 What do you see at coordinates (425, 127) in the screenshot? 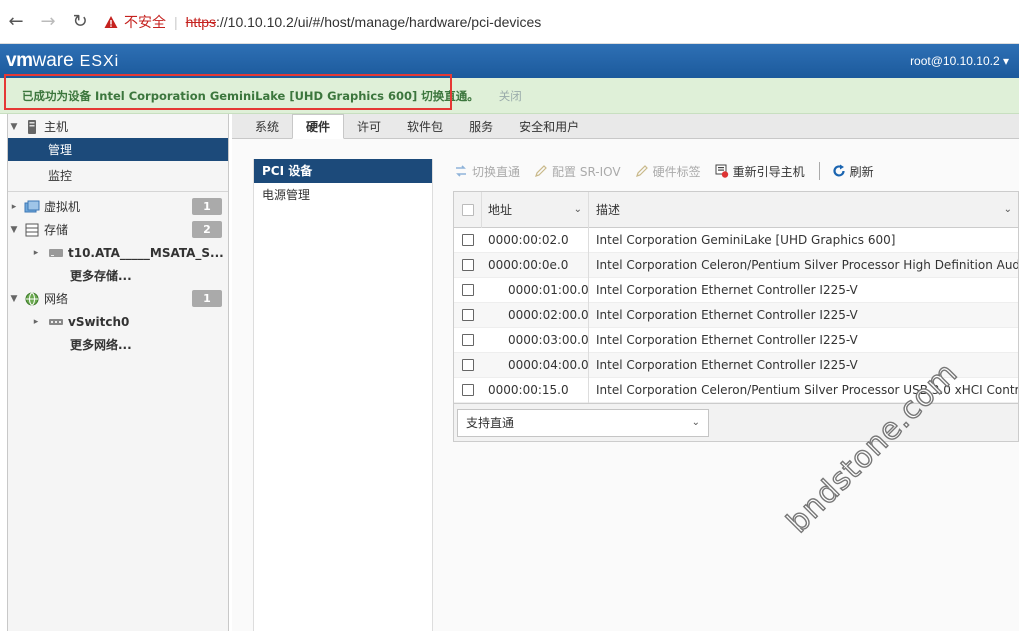
I see `tab-packages: 软件包` at bounding box center [425, 127].